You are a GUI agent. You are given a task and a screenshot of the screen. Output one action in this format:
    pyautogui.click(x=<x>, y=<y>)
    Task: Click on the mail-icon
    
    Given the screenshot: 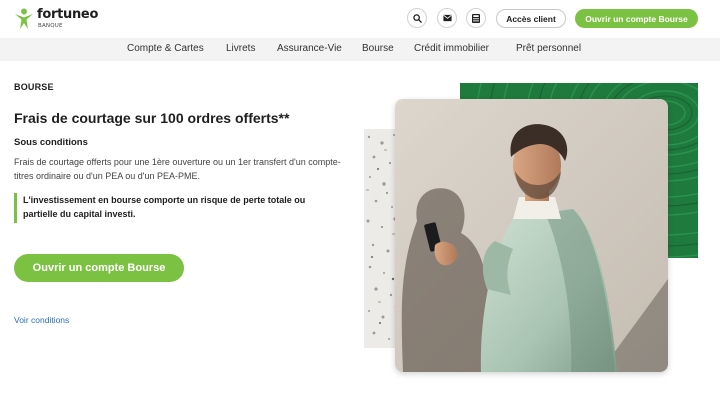 What is the action you would take?
    pyautogui.click(x=447, y=18)
    